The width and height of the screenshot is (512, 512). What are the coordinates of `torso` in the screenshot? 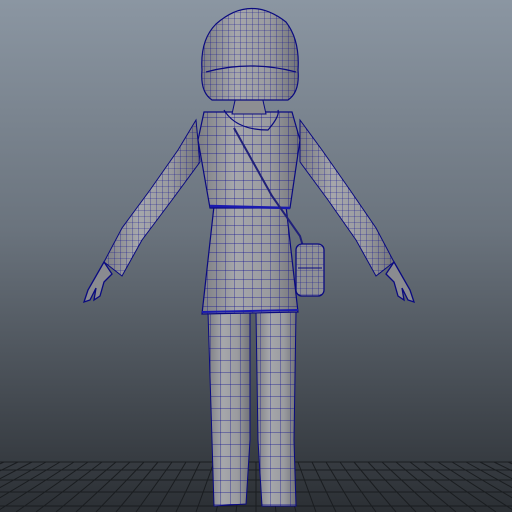 It's located at (249, 159).